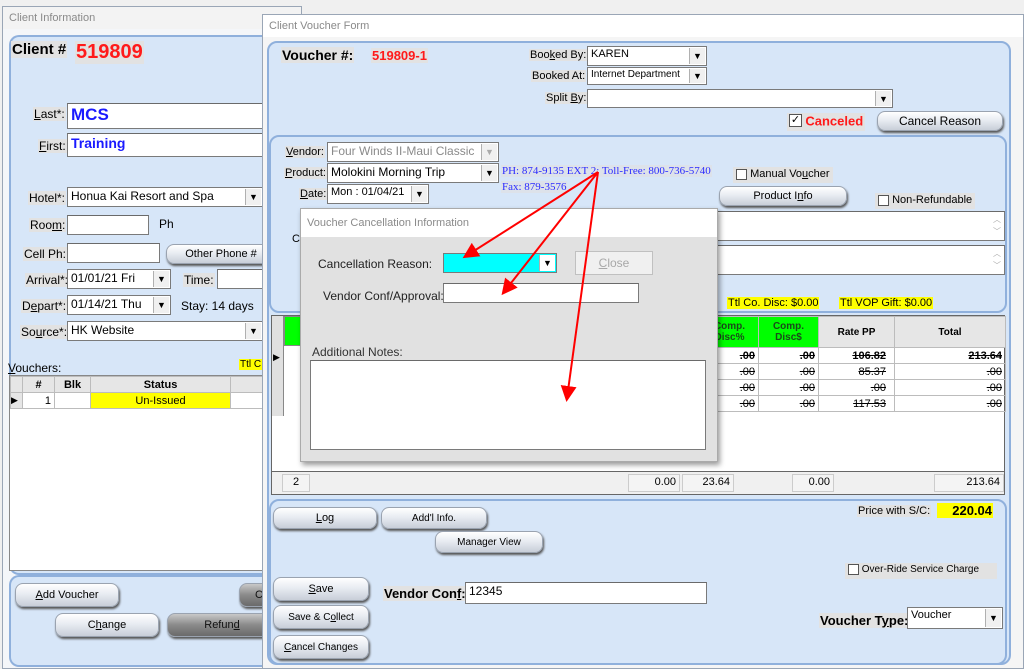 The height and width of the screenshot is (669, 1024). I want to click on hotel-label: Hotel*:, so click(47, 198).